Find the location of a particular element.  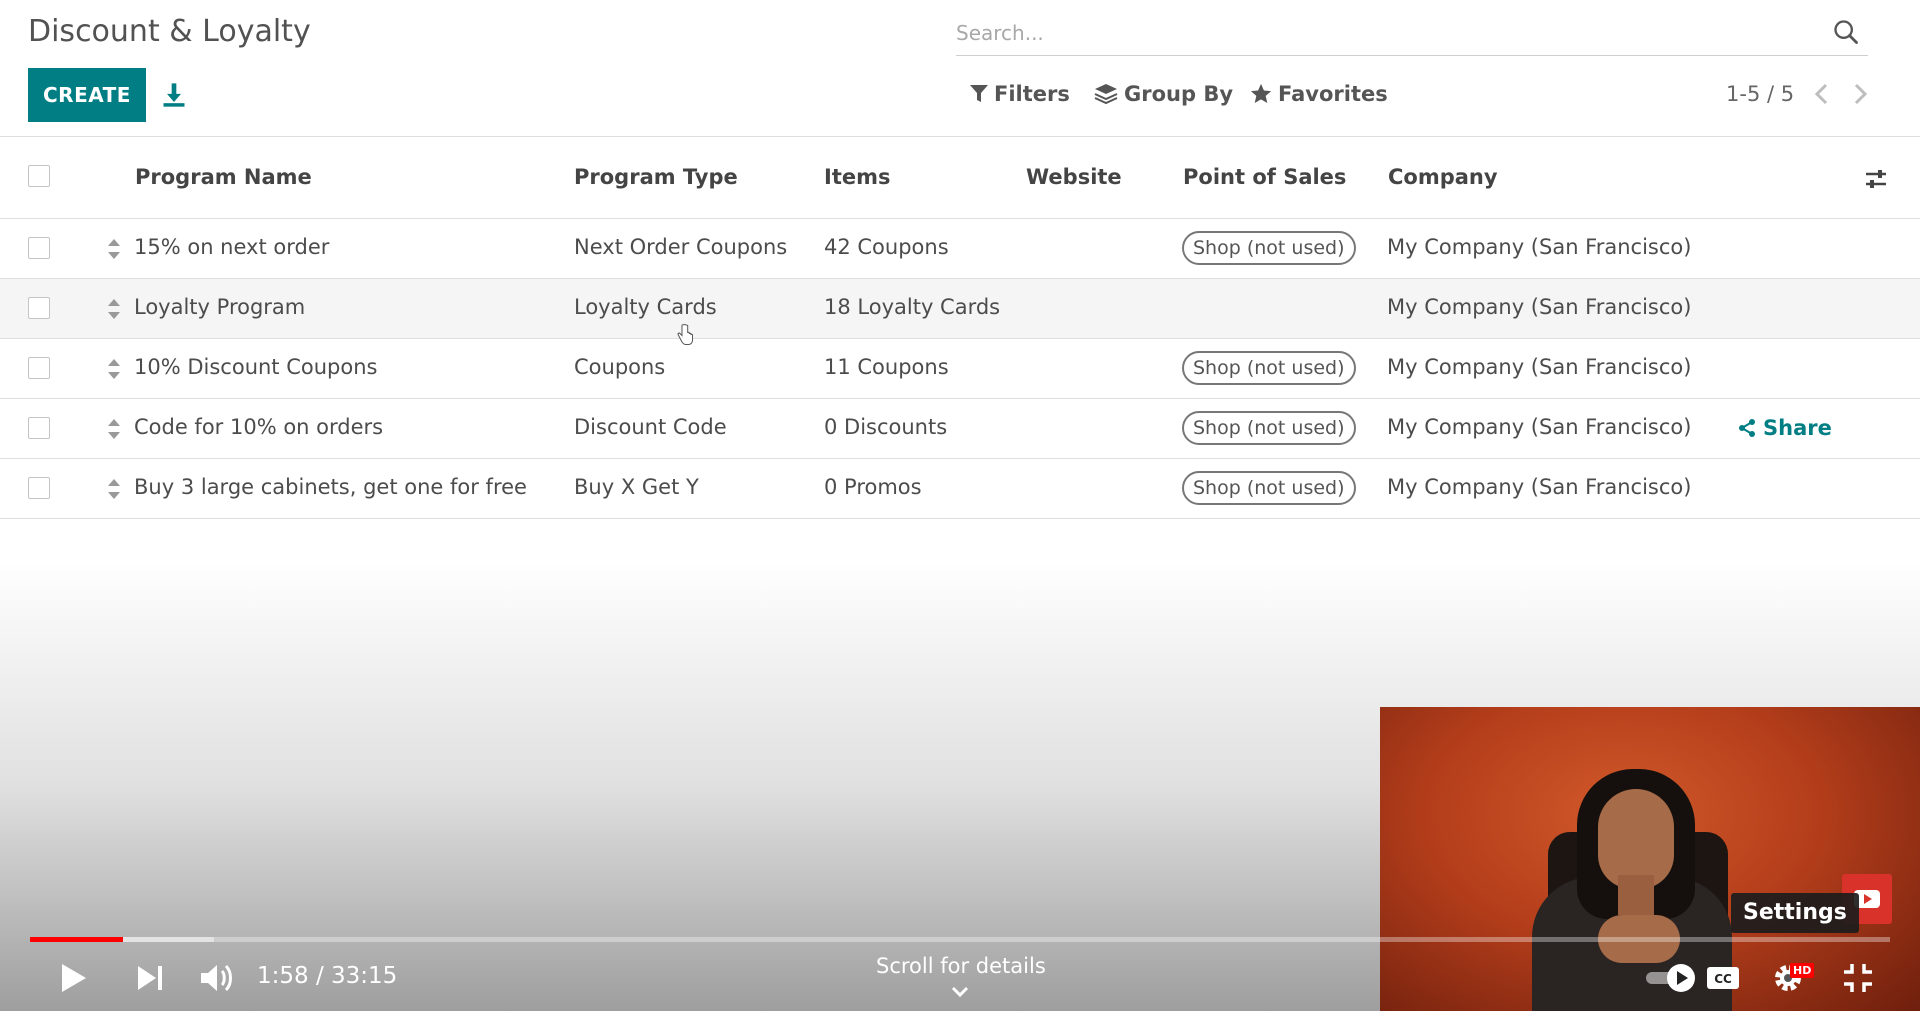

cell-items: 0 Discounts is located at coordinates (886, 427).